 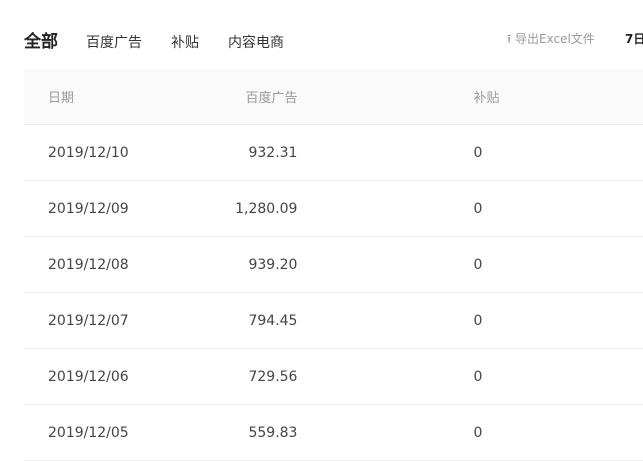 What do you see at coordinates (41, 39) in the screenshot?
I see `tab-all: 全部` at bounding box center [41, 39].